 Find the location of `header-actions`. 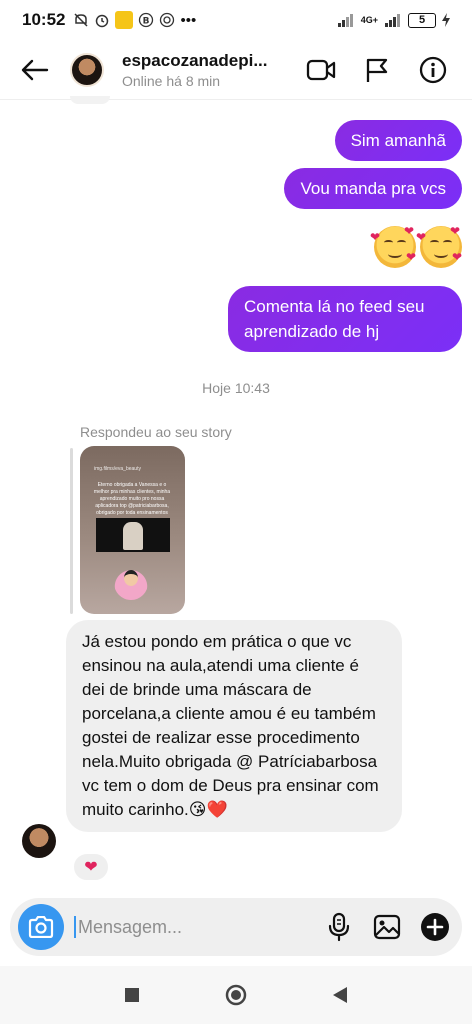

header-actions is located at coordinates (388, 70).